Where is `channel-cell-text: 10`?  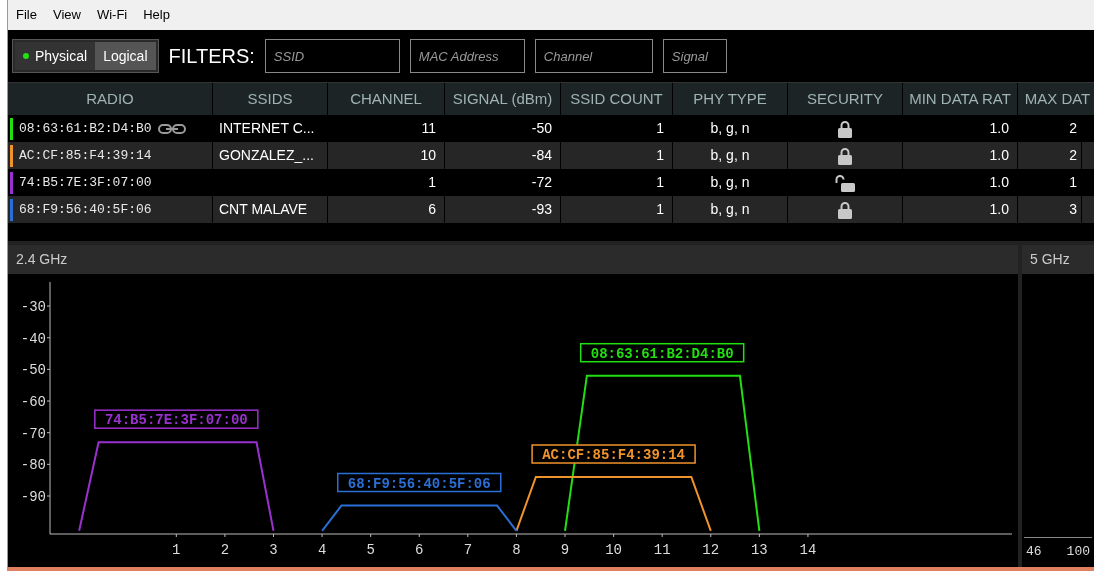
channel-cell-text: 10 is located at coordinates (428, 155).